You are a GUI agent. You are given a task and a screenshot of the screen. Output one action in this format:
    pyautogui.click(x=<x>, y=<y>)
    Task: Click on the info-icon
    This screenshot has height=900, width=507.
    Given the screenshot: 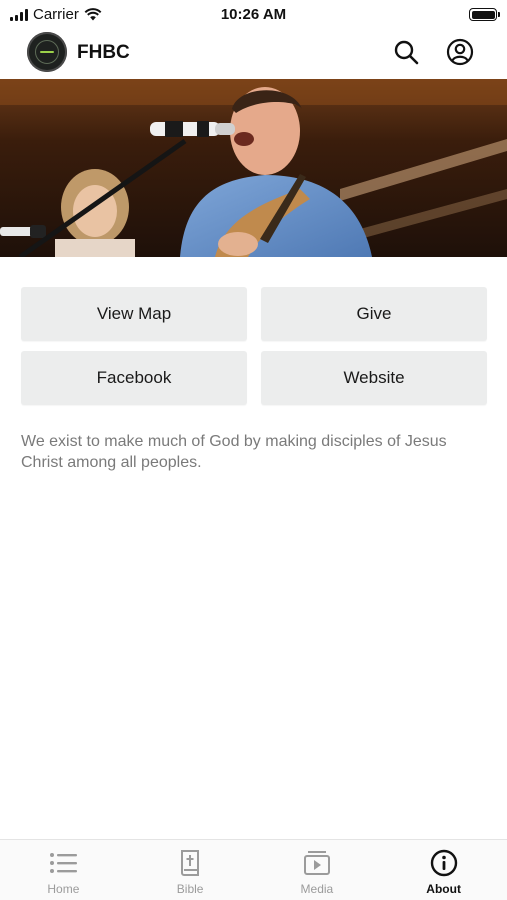 What is the action you would take?
    pyautogui.click(x=444, y=863)
    